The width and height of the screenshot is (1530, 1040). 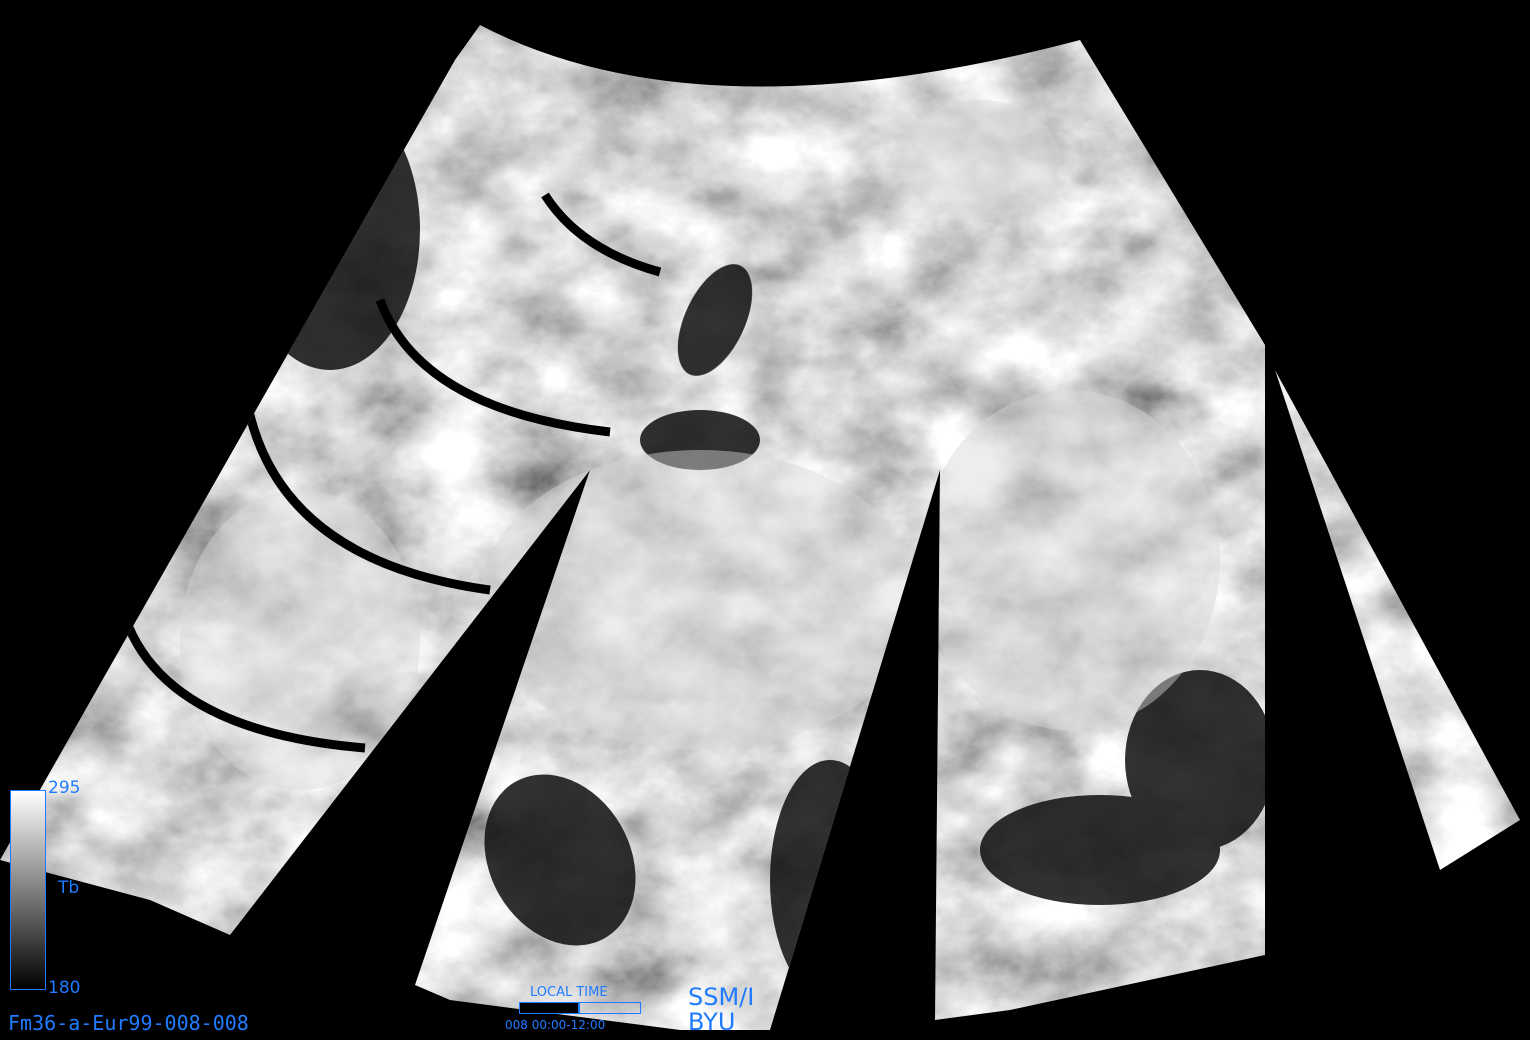 I want to click on local-time-range: 008 00:00-12:00, so click(x=555, y=1025).